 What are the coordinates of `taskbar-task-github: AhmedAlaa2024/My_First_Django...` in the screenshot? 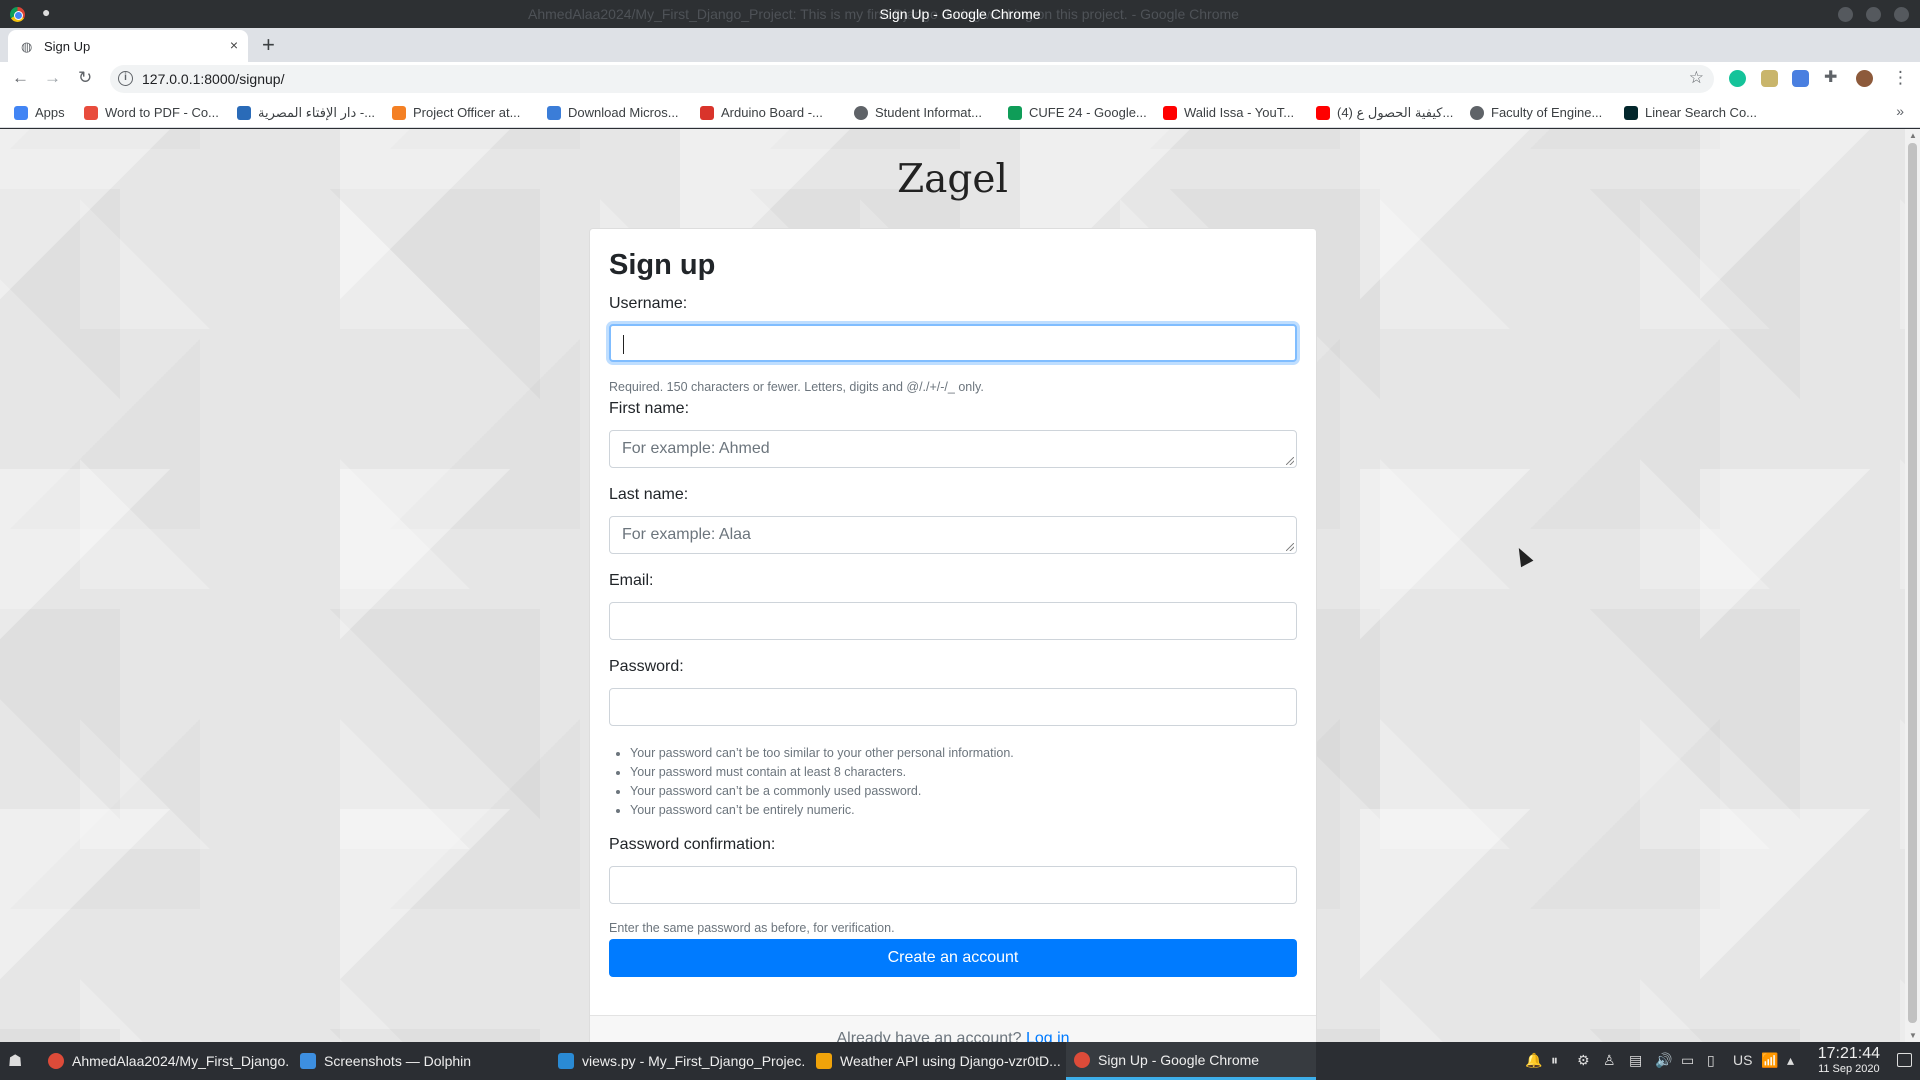 It's located at (165, 1061).